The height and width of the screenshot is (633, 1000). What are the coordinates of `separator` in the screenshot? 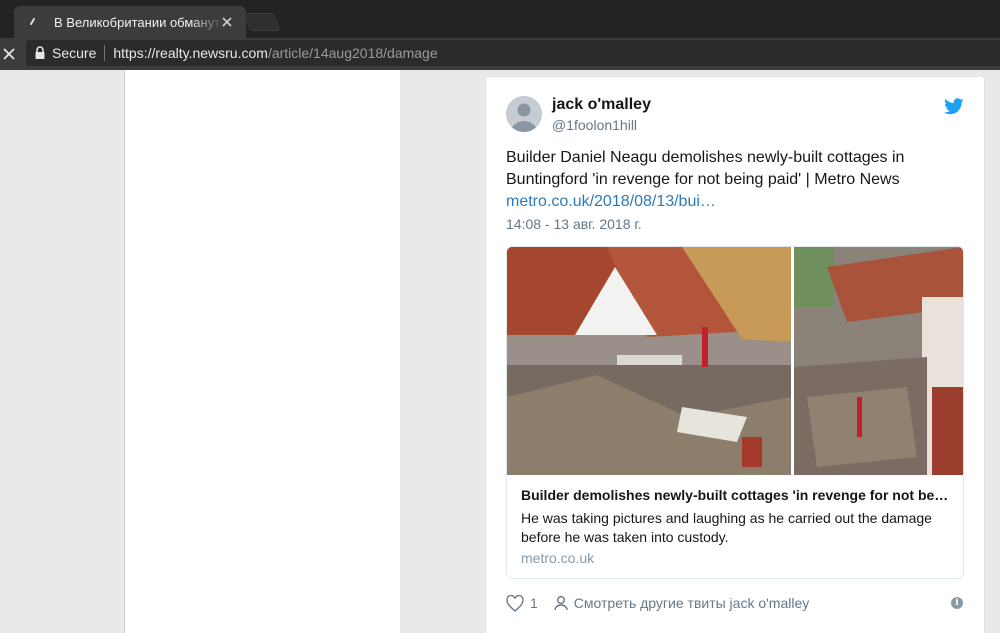 It's located at (105, 53).